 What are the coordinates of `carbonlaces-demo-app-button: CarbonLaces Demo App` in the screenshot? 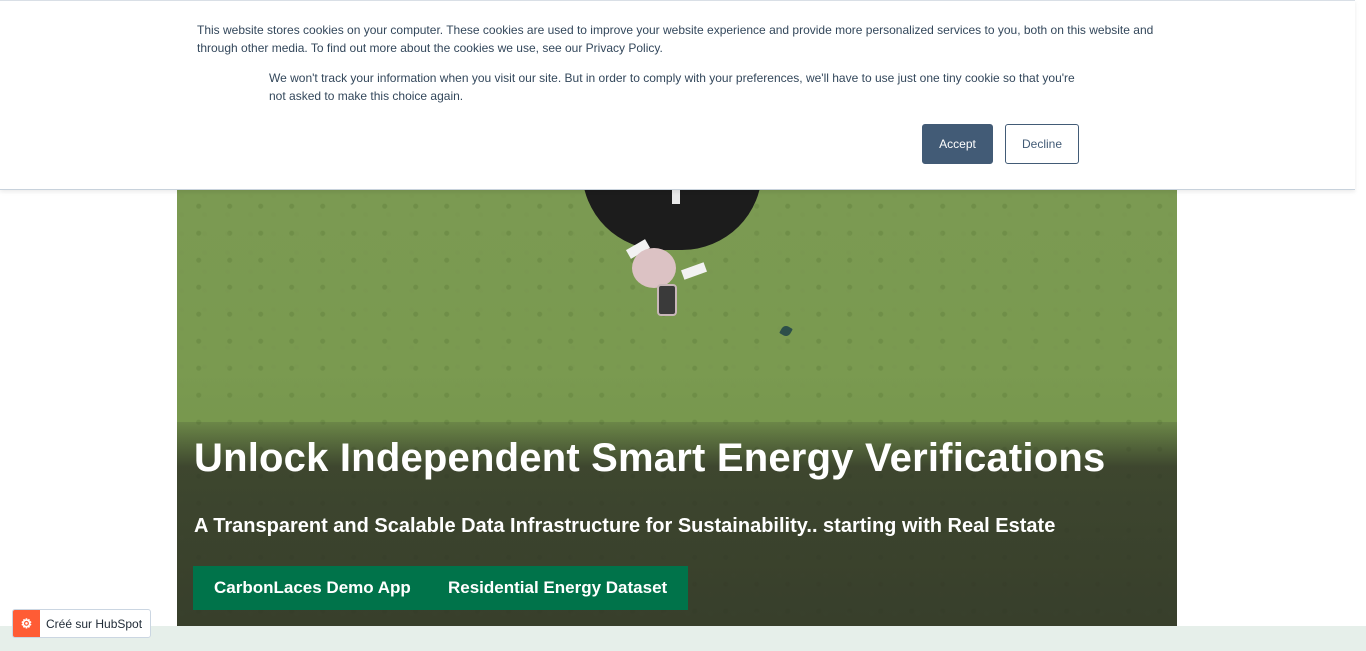 It's located at (312, 588).